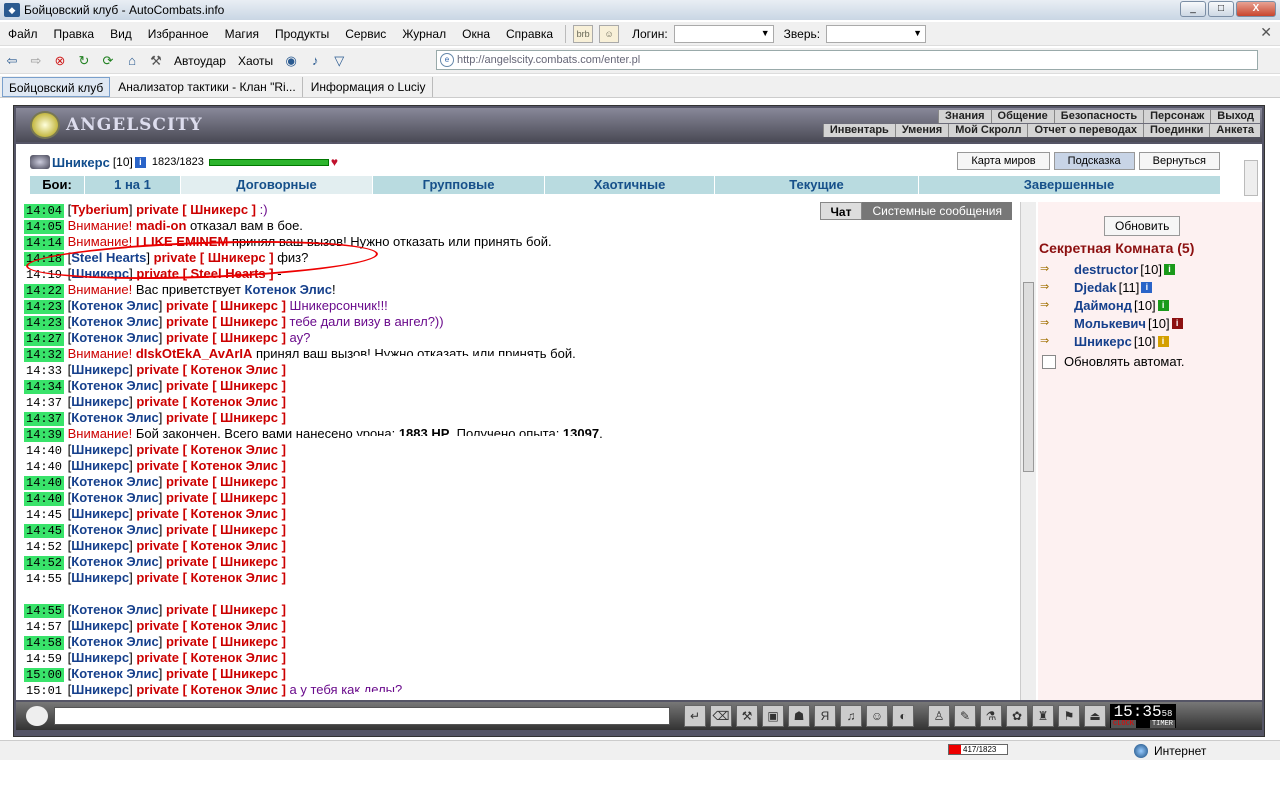 This screenshot has height=800, width=1280. Describe the element at coordinates (1069, 716) in the screenshot. I see `flag-icon: ⚑` at that location.